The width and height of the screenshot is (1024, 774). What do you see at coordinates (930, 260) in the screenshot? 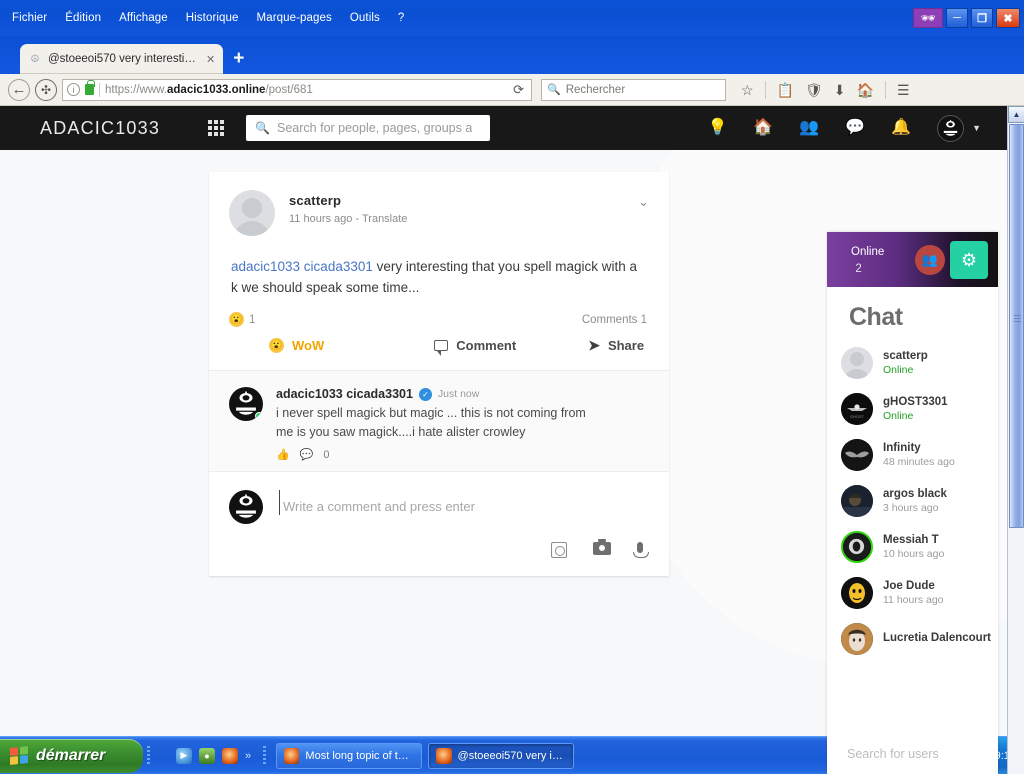
I see `people-icon-button: 👥` at bounding box center [930, 260].